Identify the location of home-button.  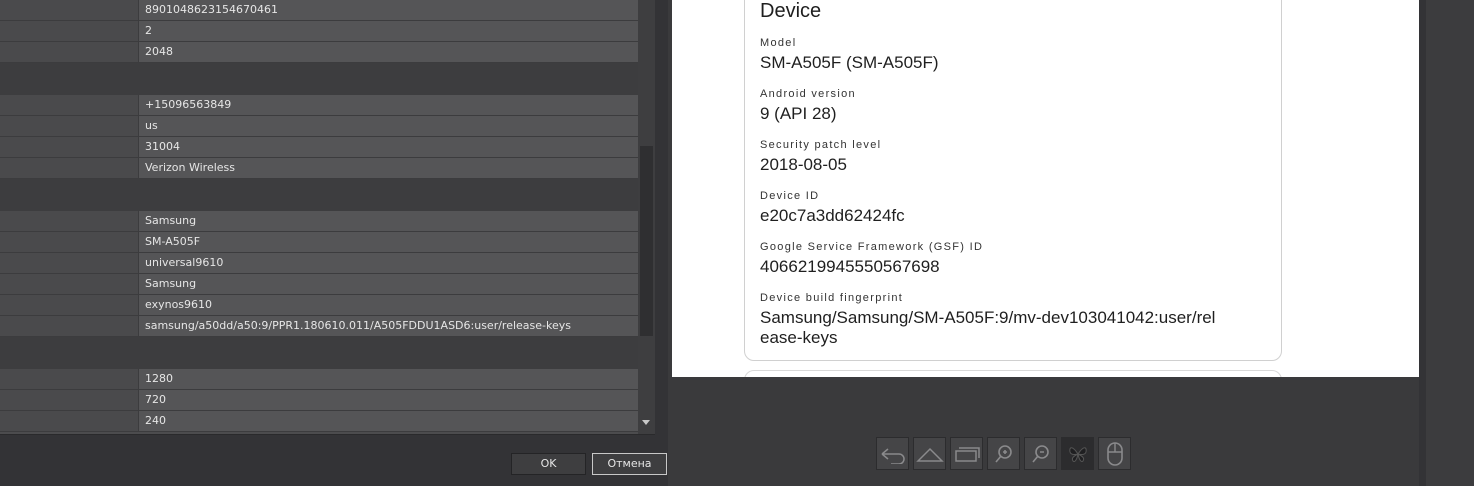
(929, 453).